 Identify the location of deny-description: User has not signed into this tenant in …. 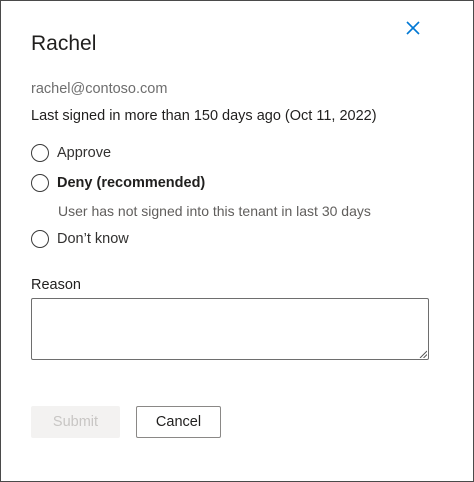
(214, 211).